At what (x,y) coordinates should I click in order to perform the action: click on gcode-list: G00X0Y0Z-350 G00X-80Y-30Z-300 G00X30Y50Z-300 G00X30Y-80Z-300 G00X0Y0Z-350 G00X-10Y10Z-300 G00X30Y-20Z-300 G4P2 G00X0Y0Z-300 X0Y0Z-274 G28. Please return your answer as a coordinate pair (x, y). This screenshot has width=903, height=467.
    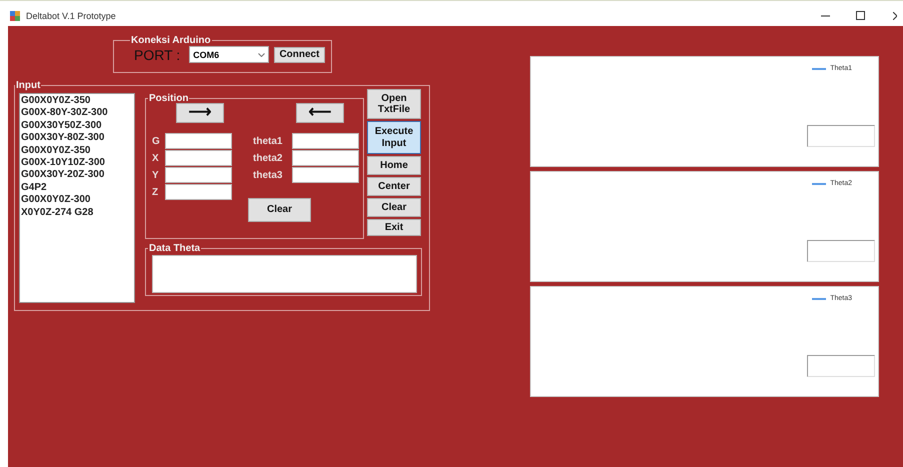
    Looking at the image, I should click on (77, 198).